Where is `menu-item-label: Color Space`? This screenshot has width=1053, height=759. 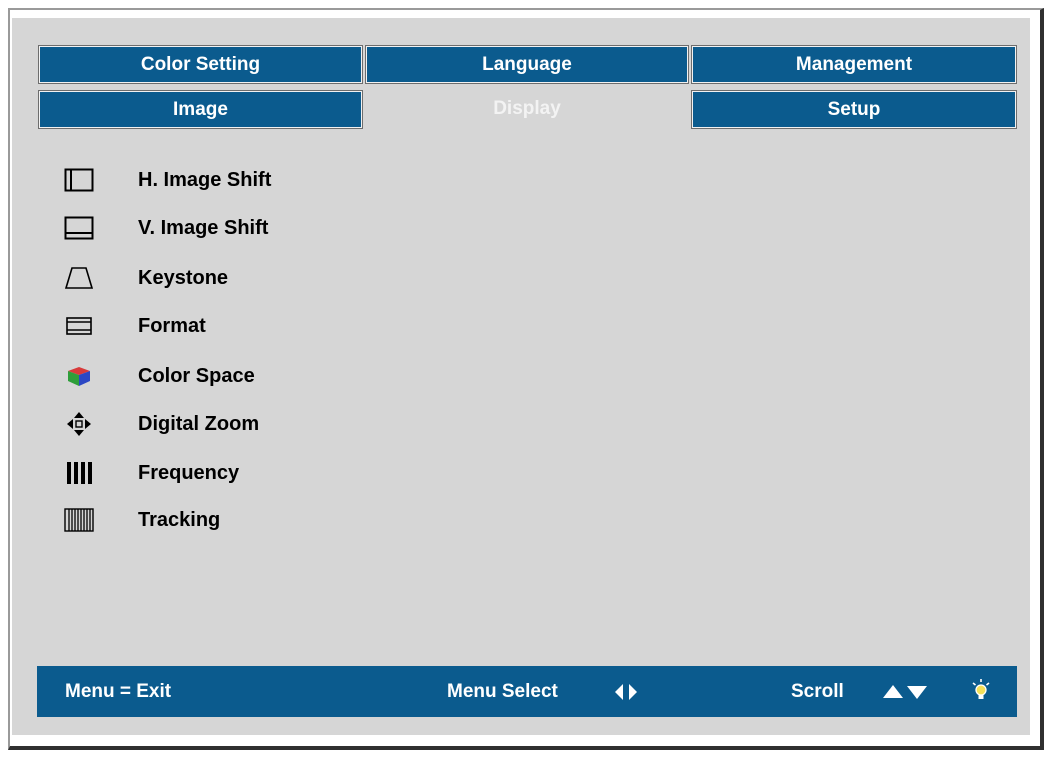
menu-item-label: Color Space is located at coordinates (196, 375).